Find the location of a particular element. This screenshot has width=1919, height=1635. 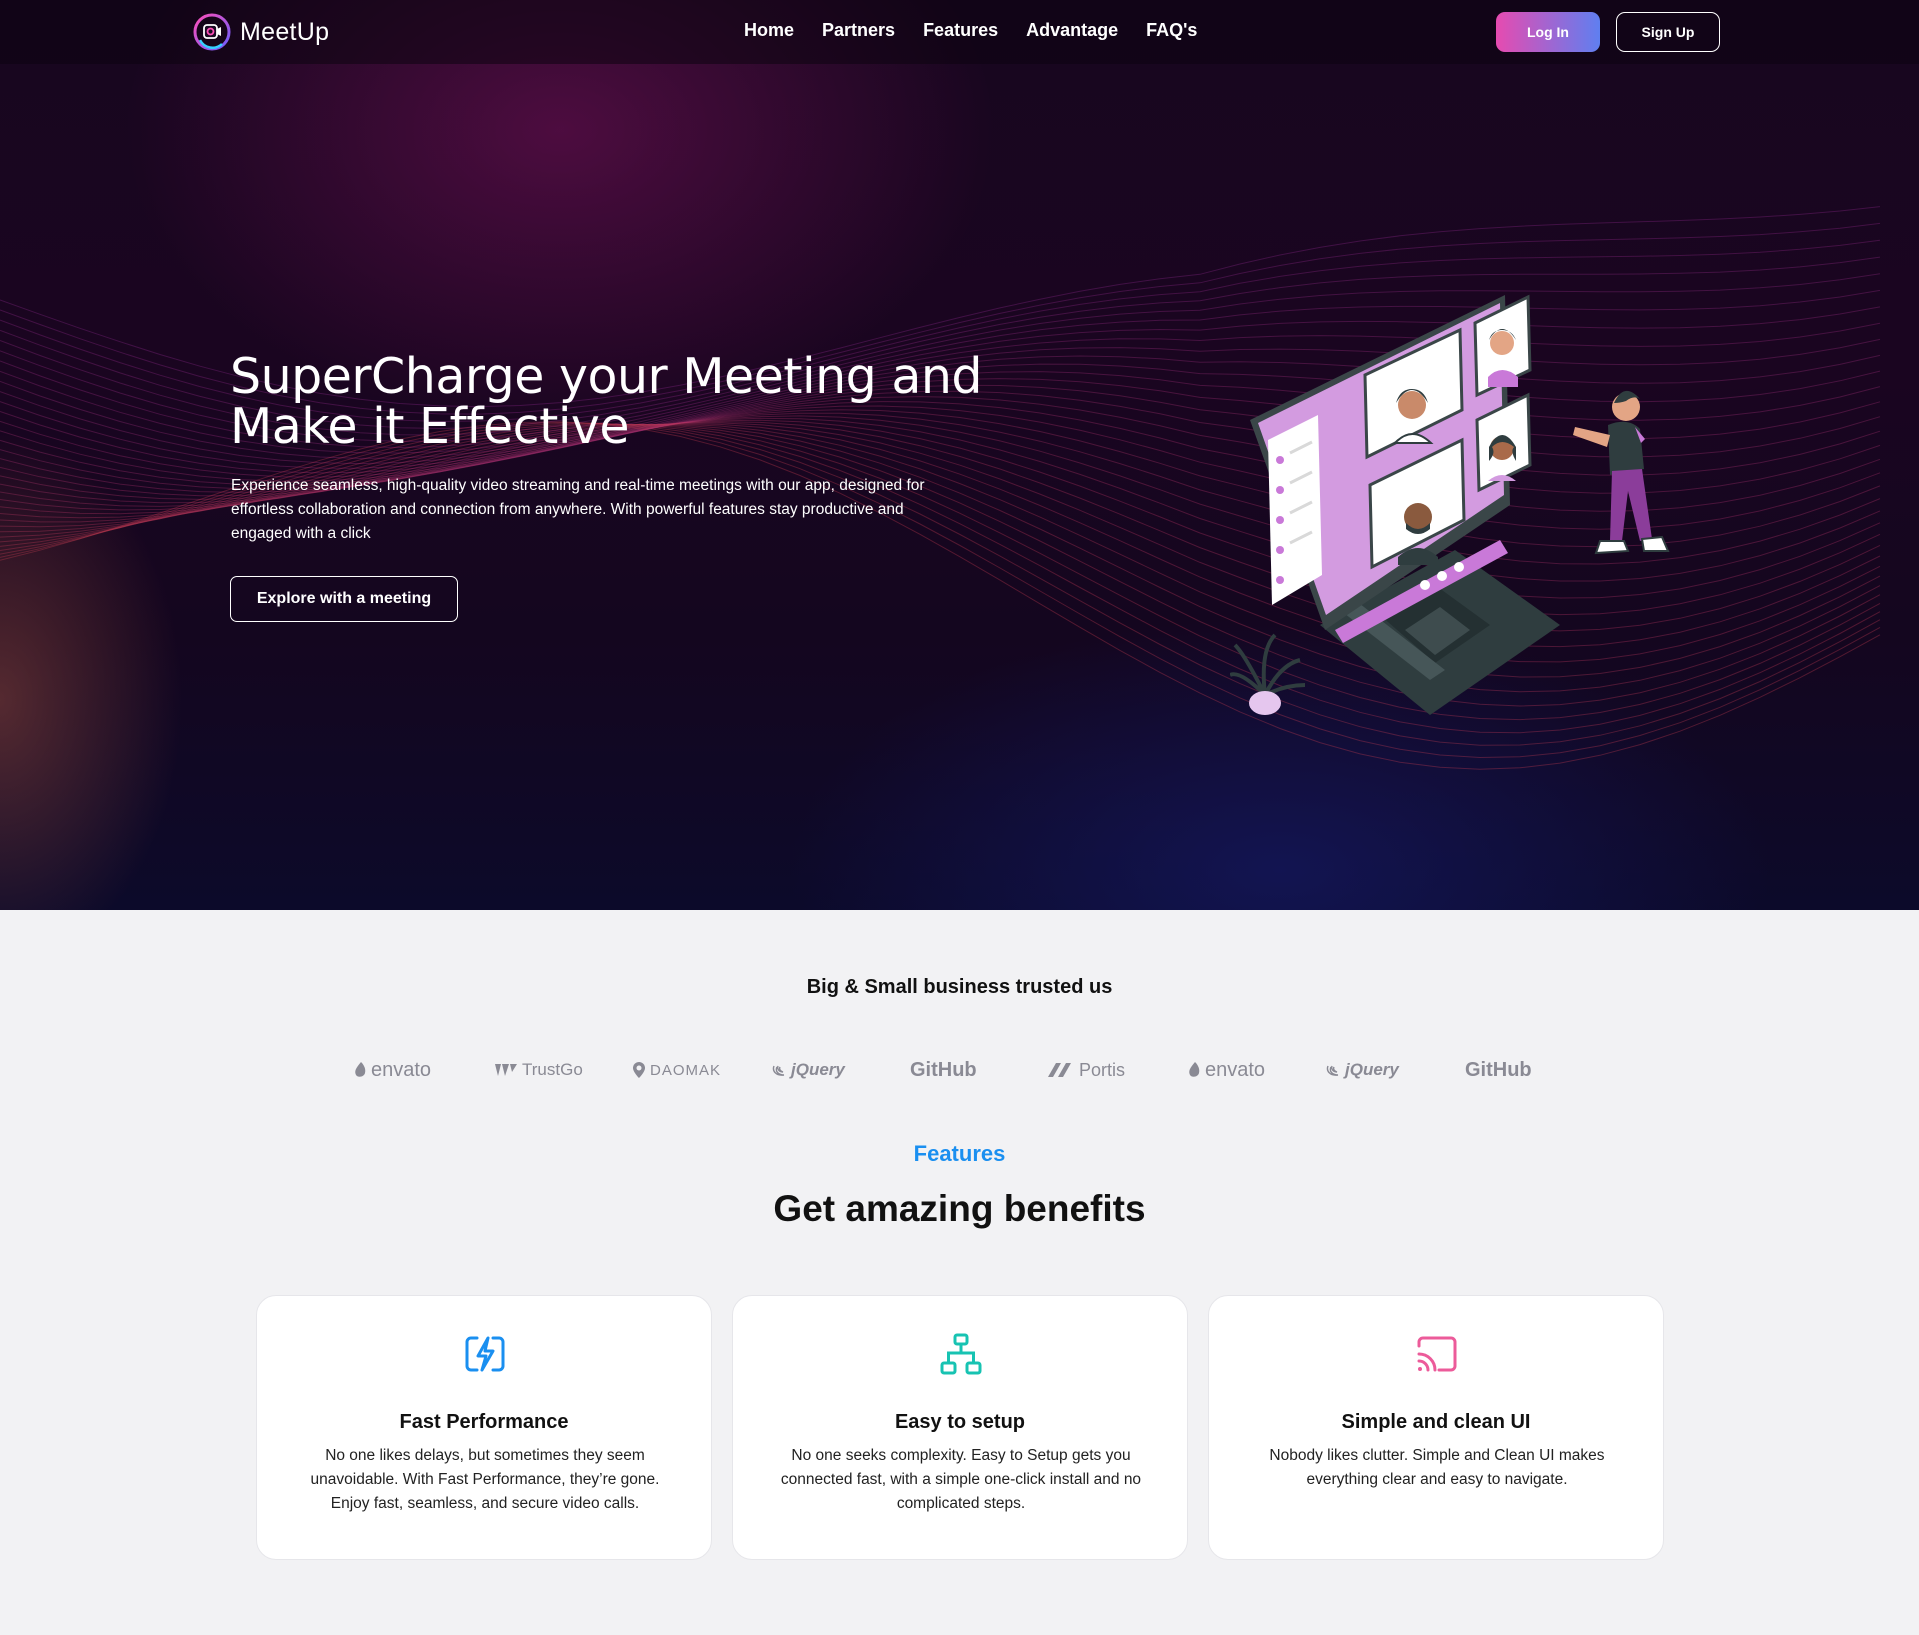

logo: MeetUp is located at coordinates (260, 32).